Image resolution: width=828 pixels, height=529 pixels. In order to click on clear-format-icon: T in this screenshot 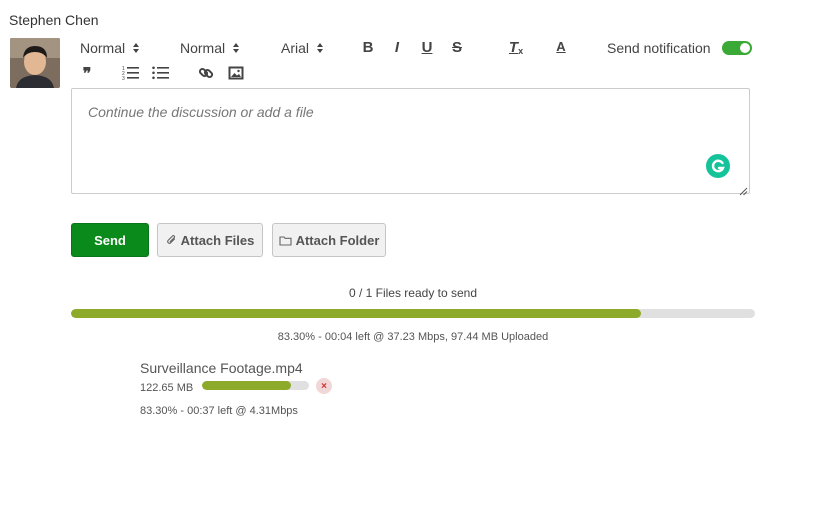, I will do `click(513, 47)`.